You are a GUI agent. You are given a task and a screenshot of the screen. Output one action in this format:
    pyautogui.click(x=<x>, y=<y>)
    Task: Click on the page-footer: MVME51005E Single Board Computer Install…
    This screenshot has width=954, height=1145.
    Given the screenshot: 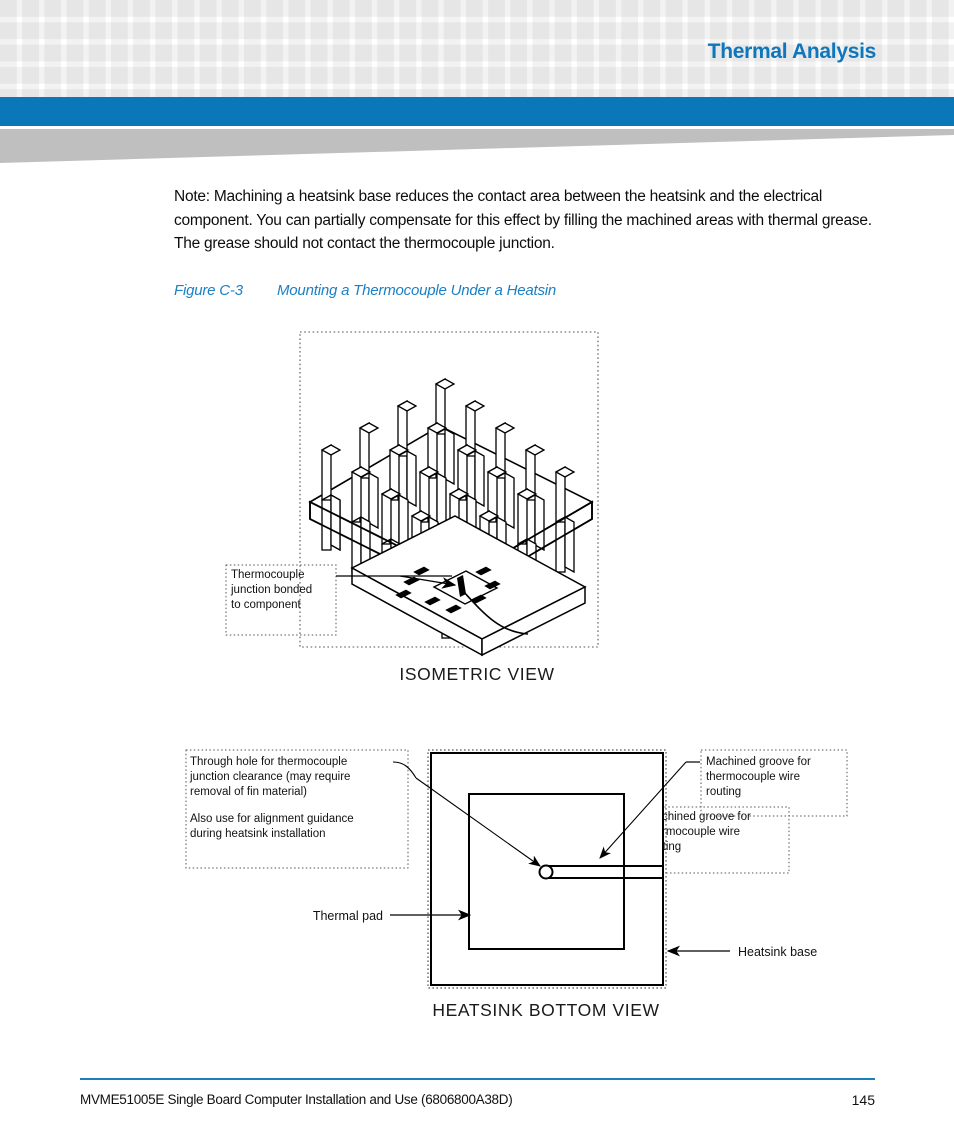 What is the action you would take?
    pyautogui.click(x=477, y=1107)
    